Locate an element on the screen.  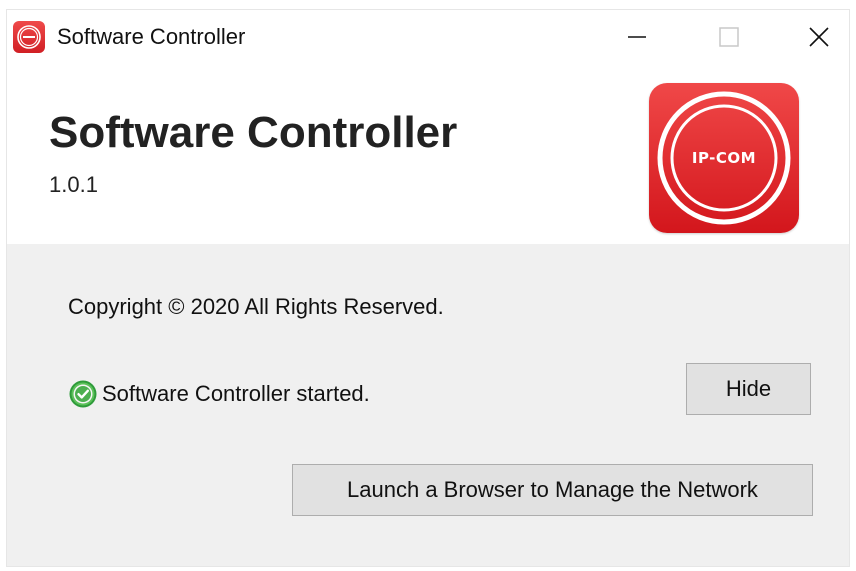
title-bar: Software Controller is located at coordinates (428, 37).